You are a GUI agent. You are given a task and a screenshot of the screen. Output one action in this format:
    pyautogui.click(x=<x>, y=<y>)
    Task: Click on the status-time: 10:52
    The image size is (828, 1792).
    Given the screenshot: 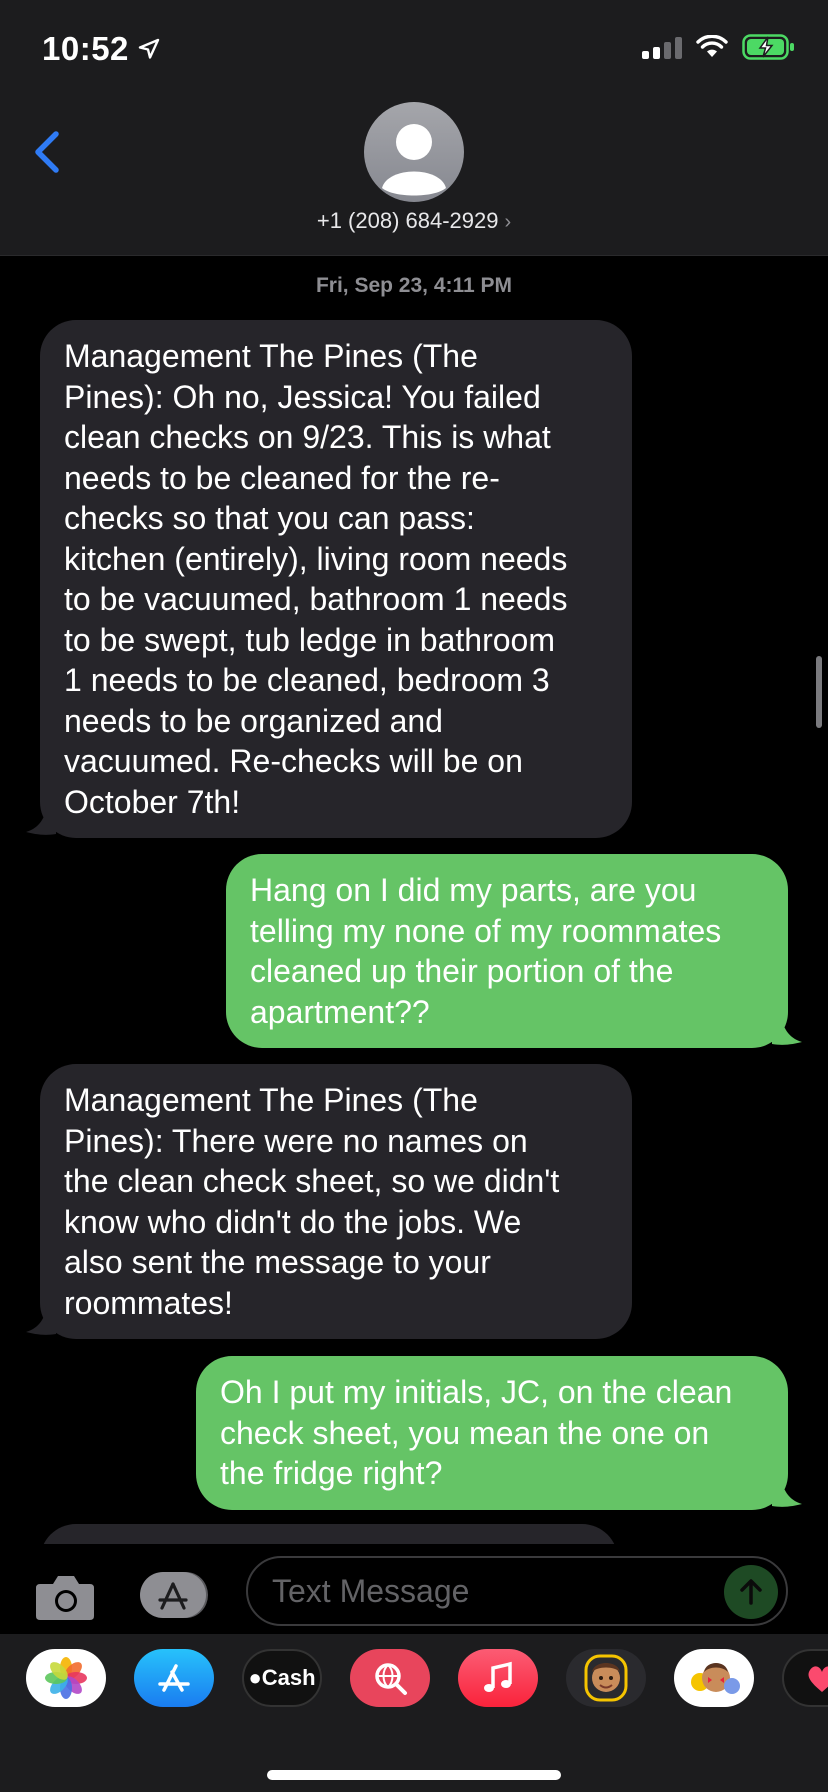 What is the action you would take?
    pyautogui.click(x=101, y=49)
    